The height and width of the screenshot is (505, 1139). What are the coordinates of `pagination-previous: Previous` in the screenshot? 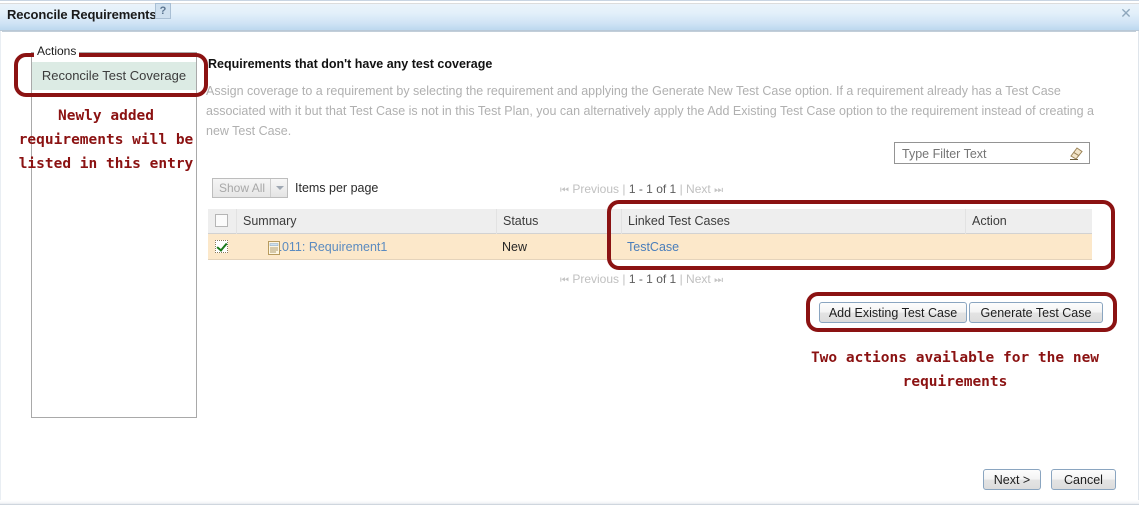 It's located at (595, 189).